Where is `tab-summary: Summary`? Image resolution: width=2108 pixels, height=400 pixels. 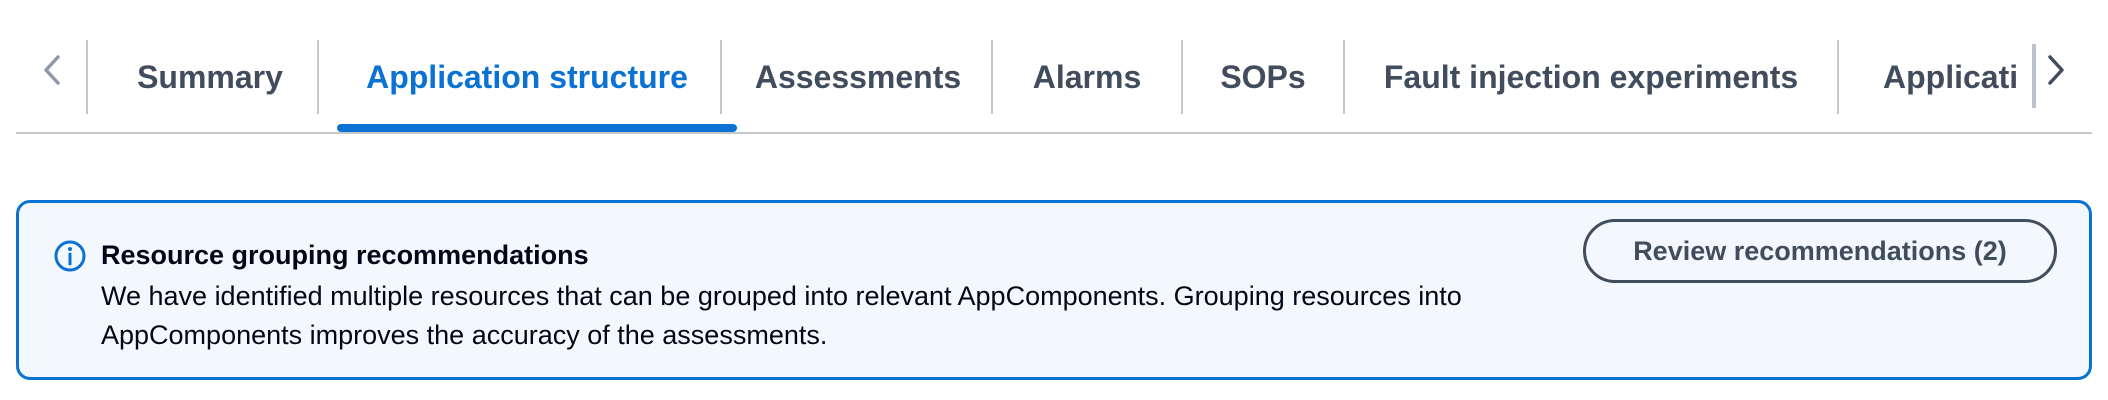 tab-summary: Summary is located at coordinates (210, 77).